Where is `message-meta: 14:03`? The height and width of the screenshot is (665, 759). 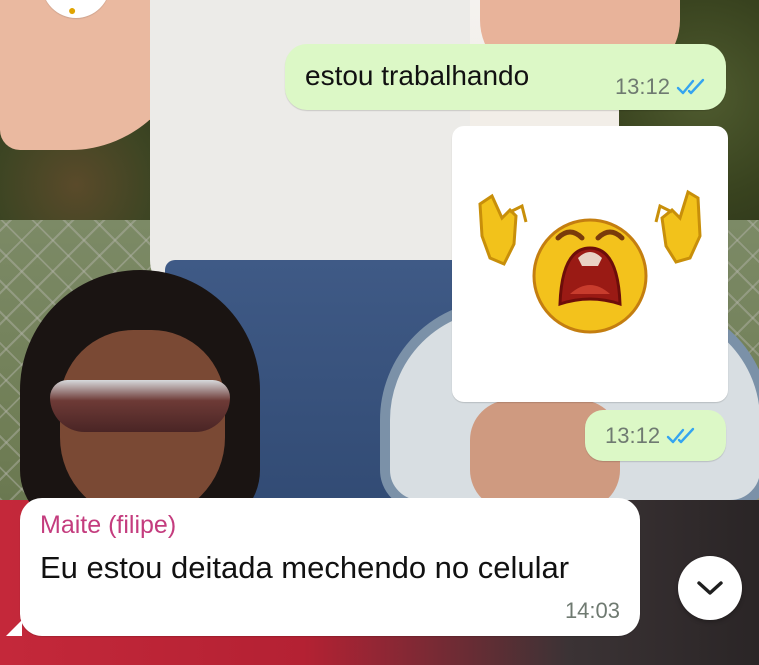 message-meta: 14:03 is located at coordinates (592, 611).